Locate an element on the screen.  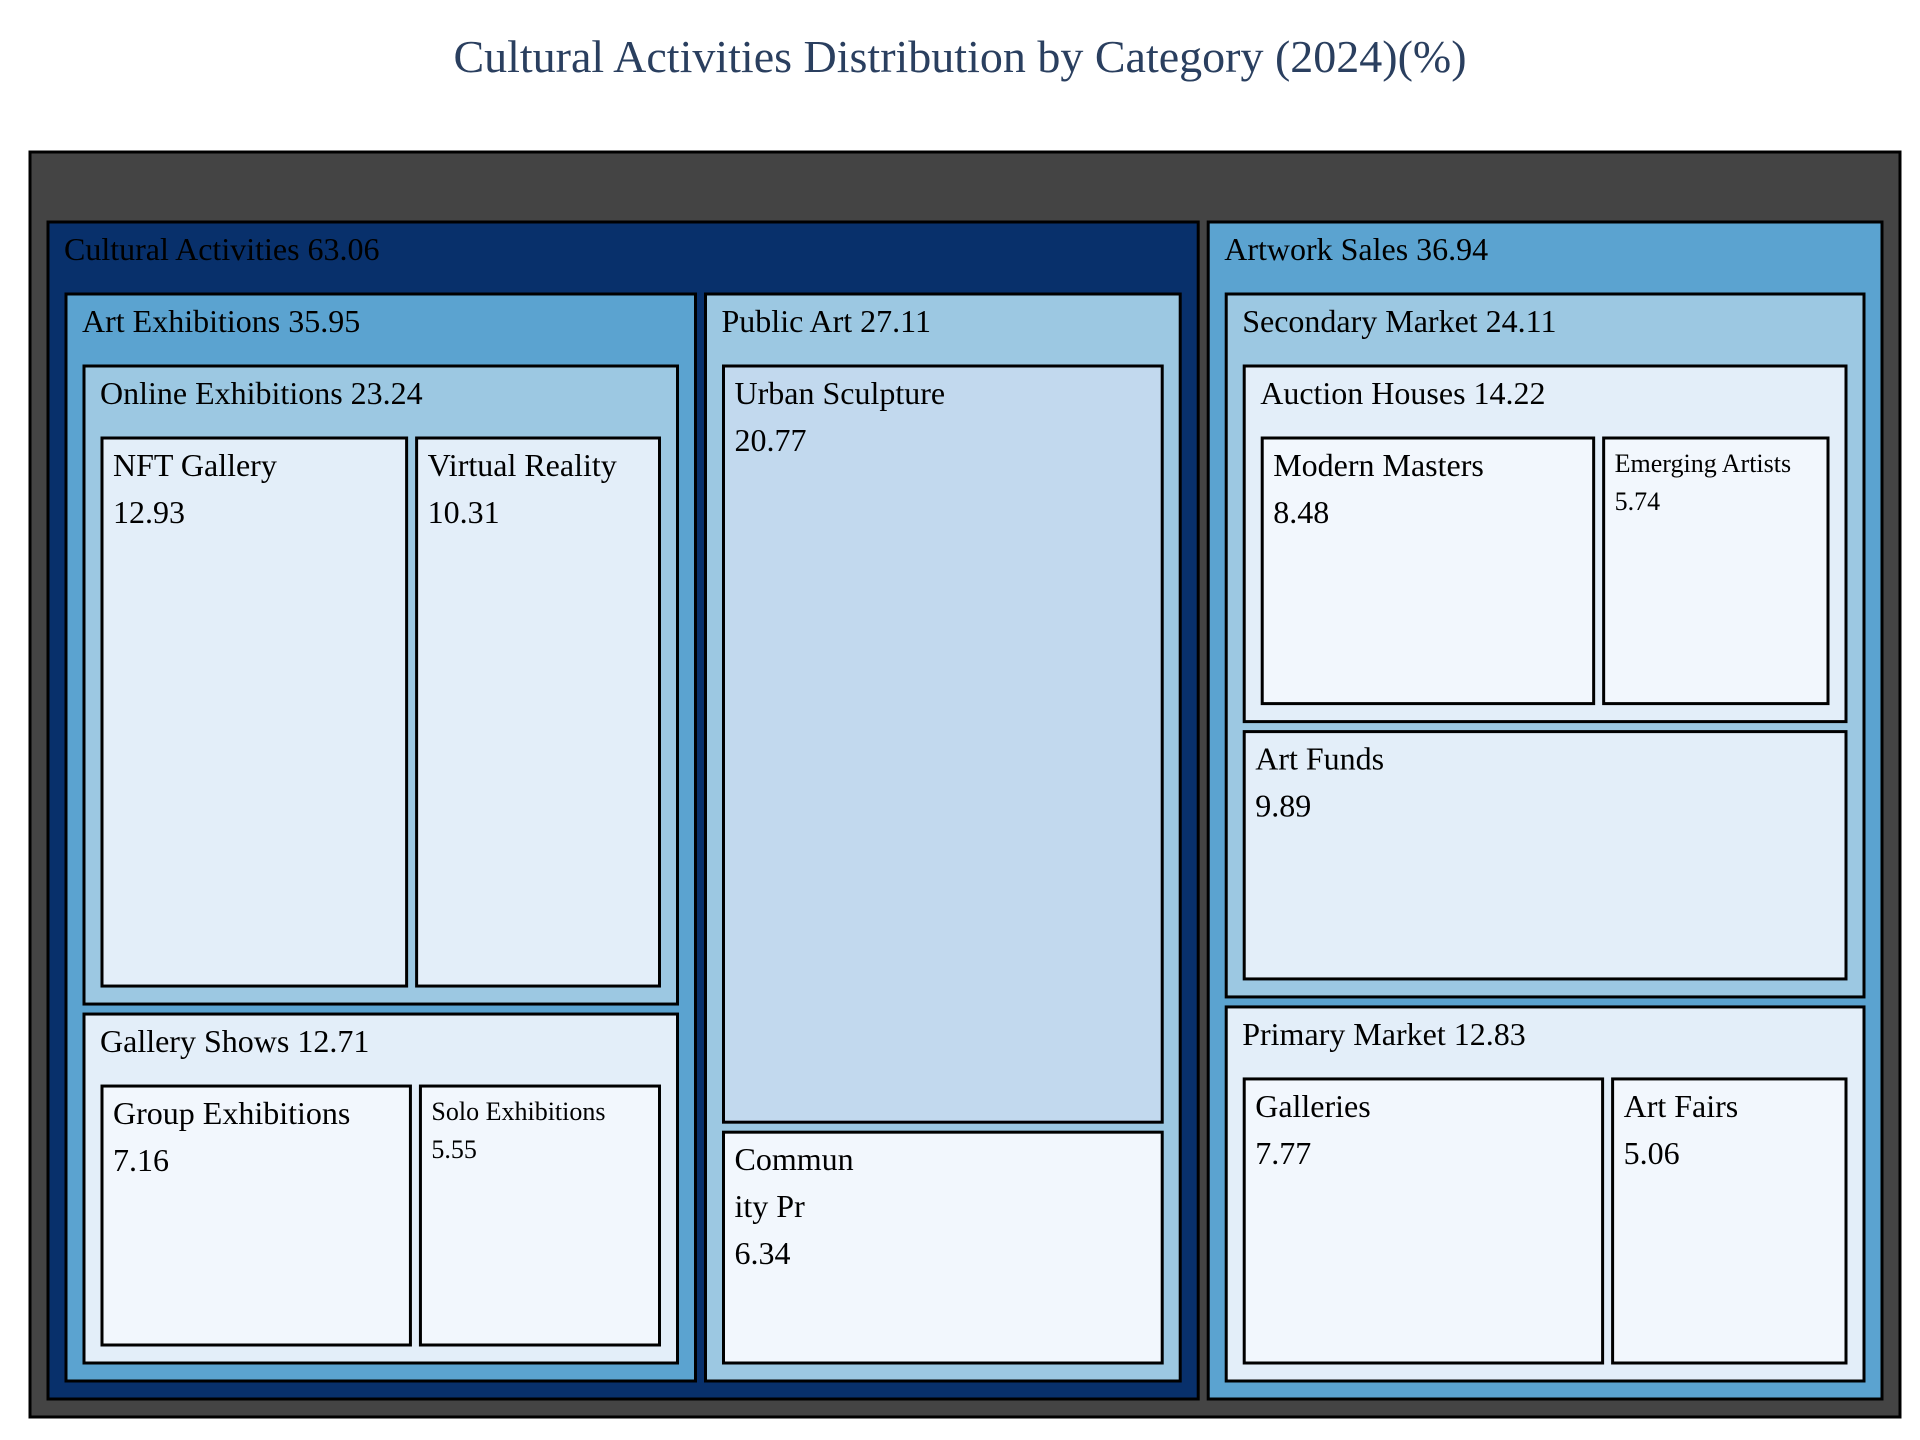
node-label-secondary-market: Secondary Market 24.11 is located at coordinates (1399, 321).